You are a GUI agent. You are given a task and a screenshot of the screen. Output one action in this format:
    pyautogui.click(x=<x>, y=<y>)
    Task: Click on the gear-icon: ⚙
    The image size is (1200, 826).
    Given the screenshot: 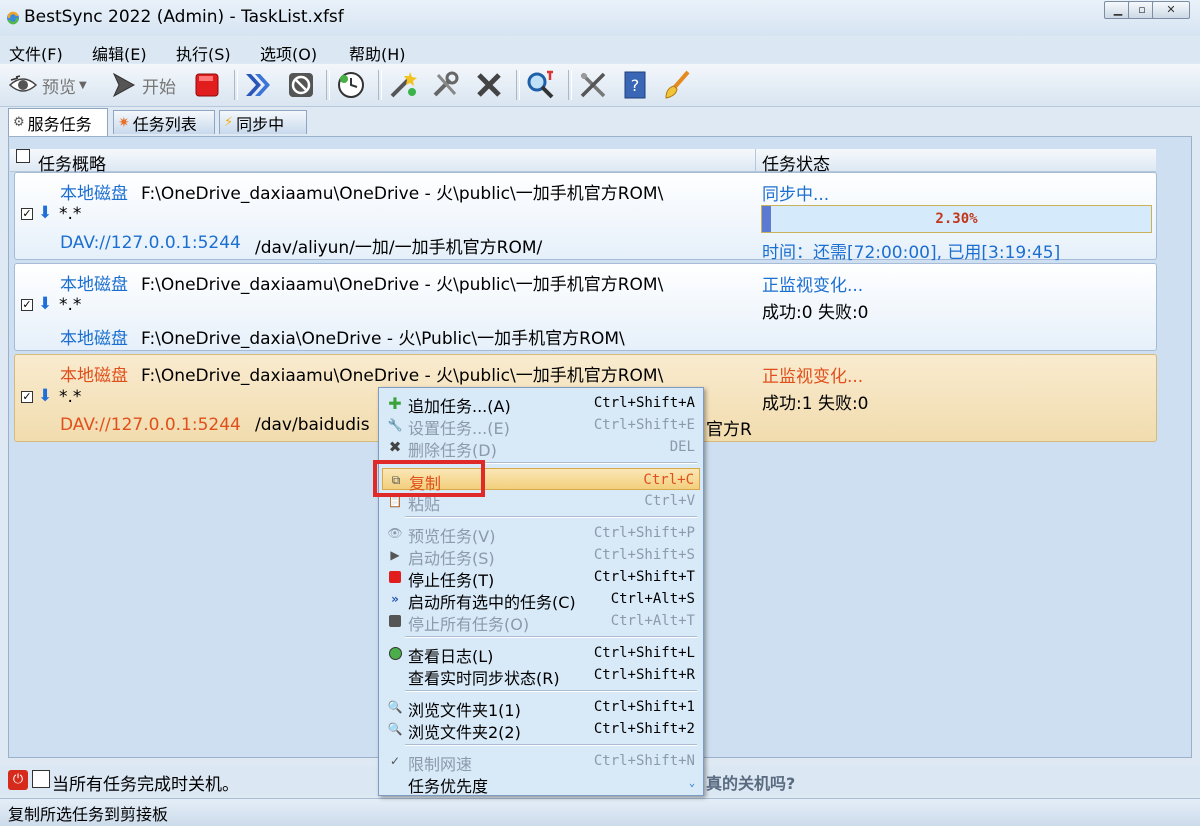 What is the action you would take?
    pyautogui.click(x=19, y=122)
    